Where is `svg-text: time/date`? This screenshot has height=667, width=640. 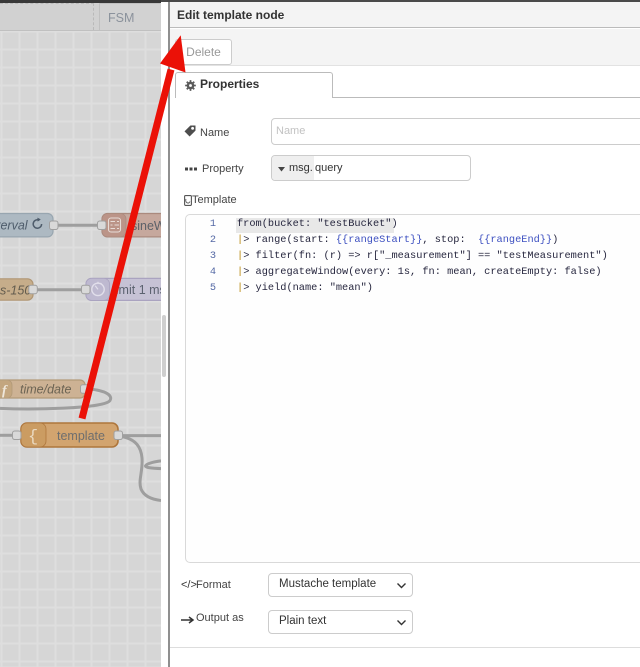
svg-text: time/date is located at coordinates (45, 390).